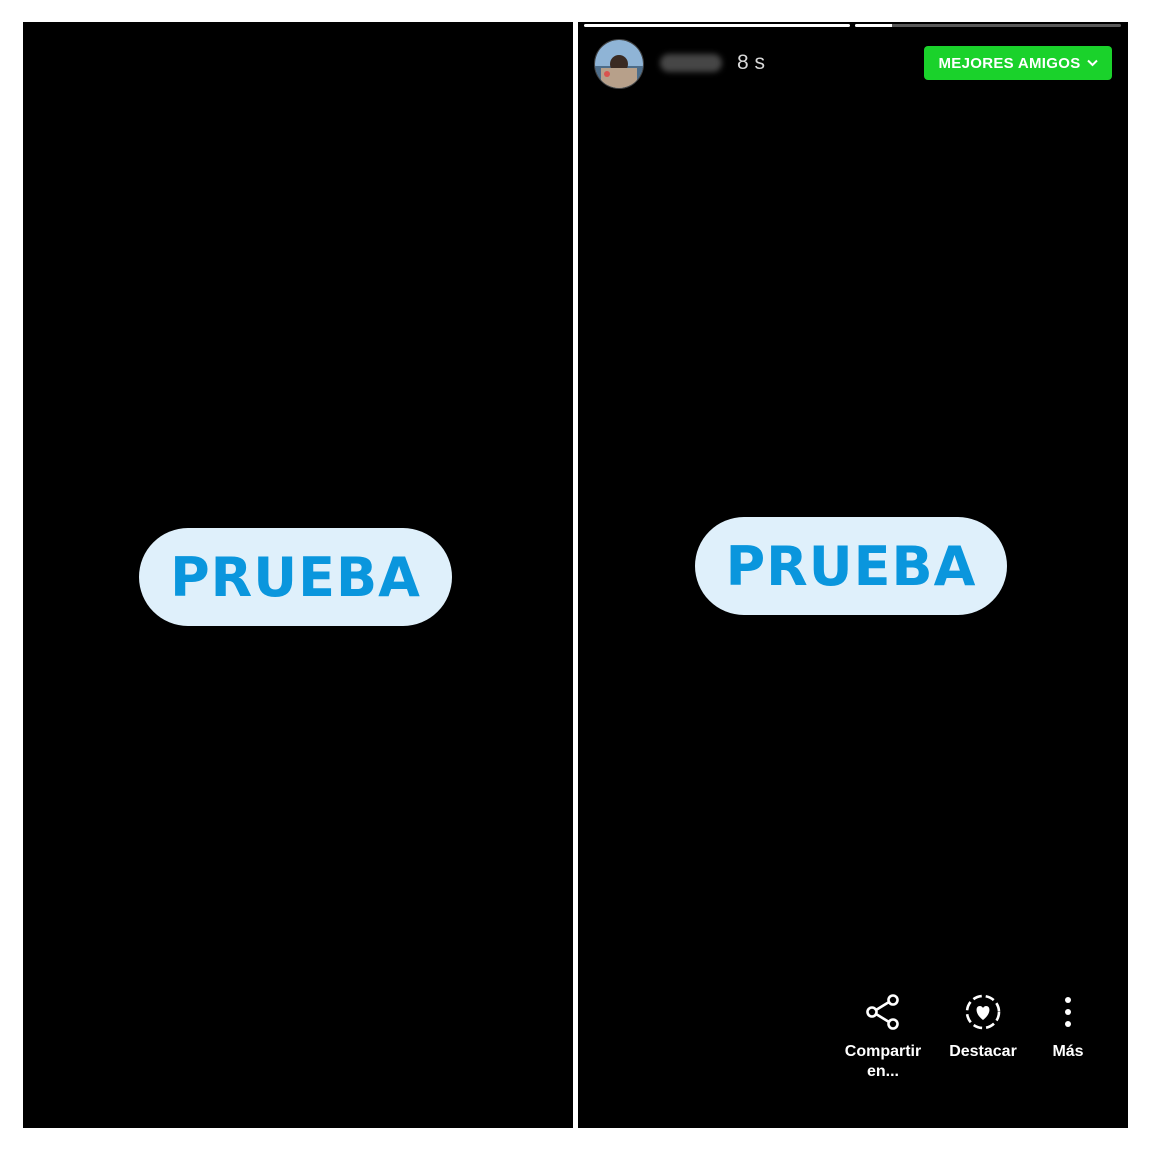 Image resolution: width=1150 pixels, height=1150 pixels. What do you see at coordinates (1009, 63) in the screenshot?
I see `best-friends-label: MEJORES AMIGOS` at bounding box center [1009, 63].